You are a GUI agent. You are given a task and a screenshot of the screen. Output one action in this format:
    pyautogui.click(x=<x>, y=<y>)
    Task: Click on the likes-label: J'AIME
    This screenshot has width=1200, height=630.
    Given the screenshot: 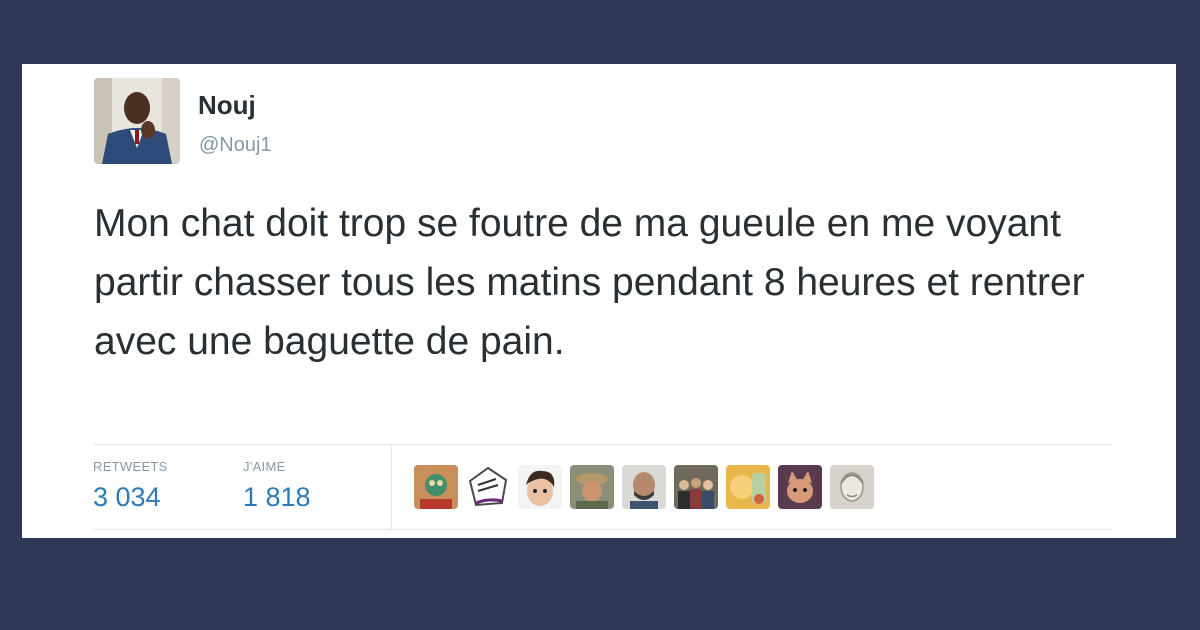 What is the action you would take?
    pyautogui.click(x=264, y=466)
    